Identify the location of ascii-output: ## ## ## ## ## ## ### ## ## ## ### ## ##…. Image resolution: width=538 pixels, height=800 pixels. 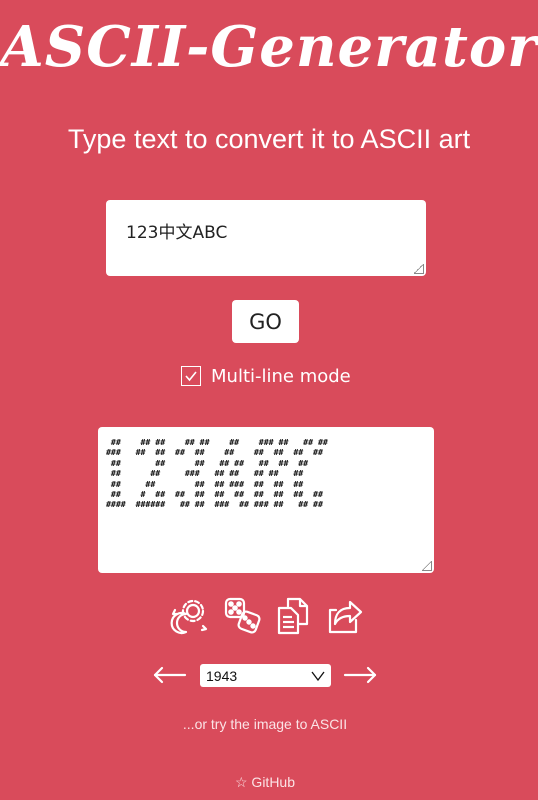
(266, 500).